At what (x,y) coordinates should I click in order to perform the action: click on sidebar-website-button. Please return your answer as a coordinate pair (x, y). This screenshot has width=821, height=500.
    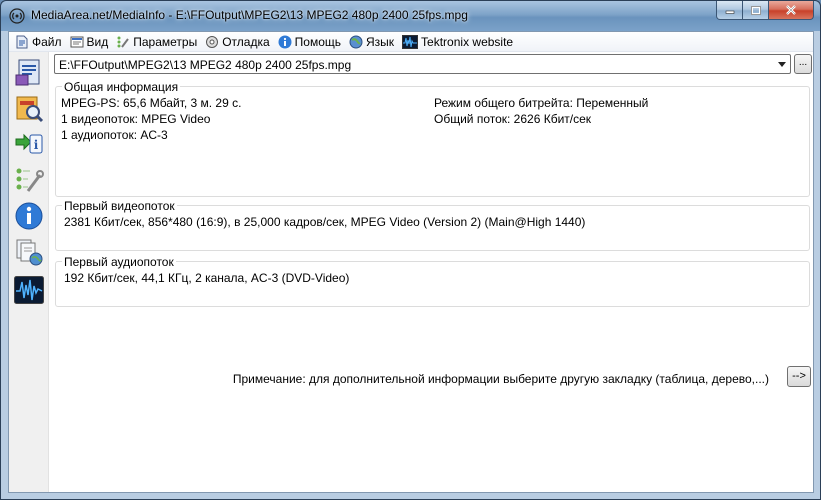
    Looking at the image, I should click on (29, 252).